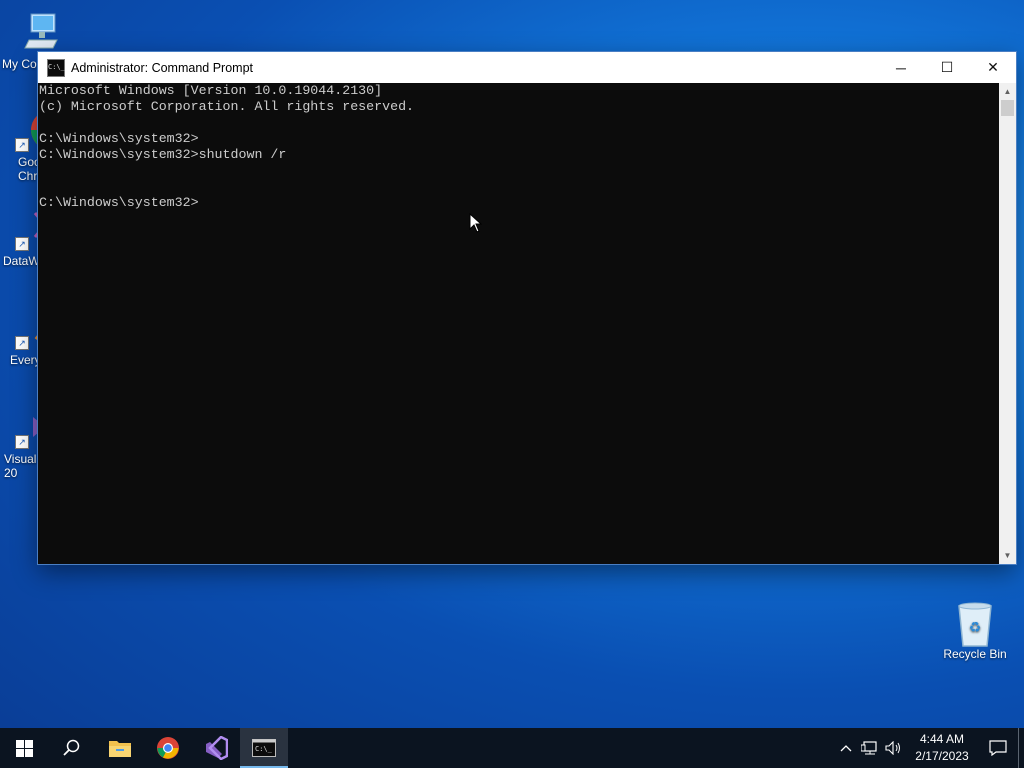  What do you see at coordinates (476, 223) in the screenshot?
I see `mouse-pointer-icon` at bounding box center [476, 223].